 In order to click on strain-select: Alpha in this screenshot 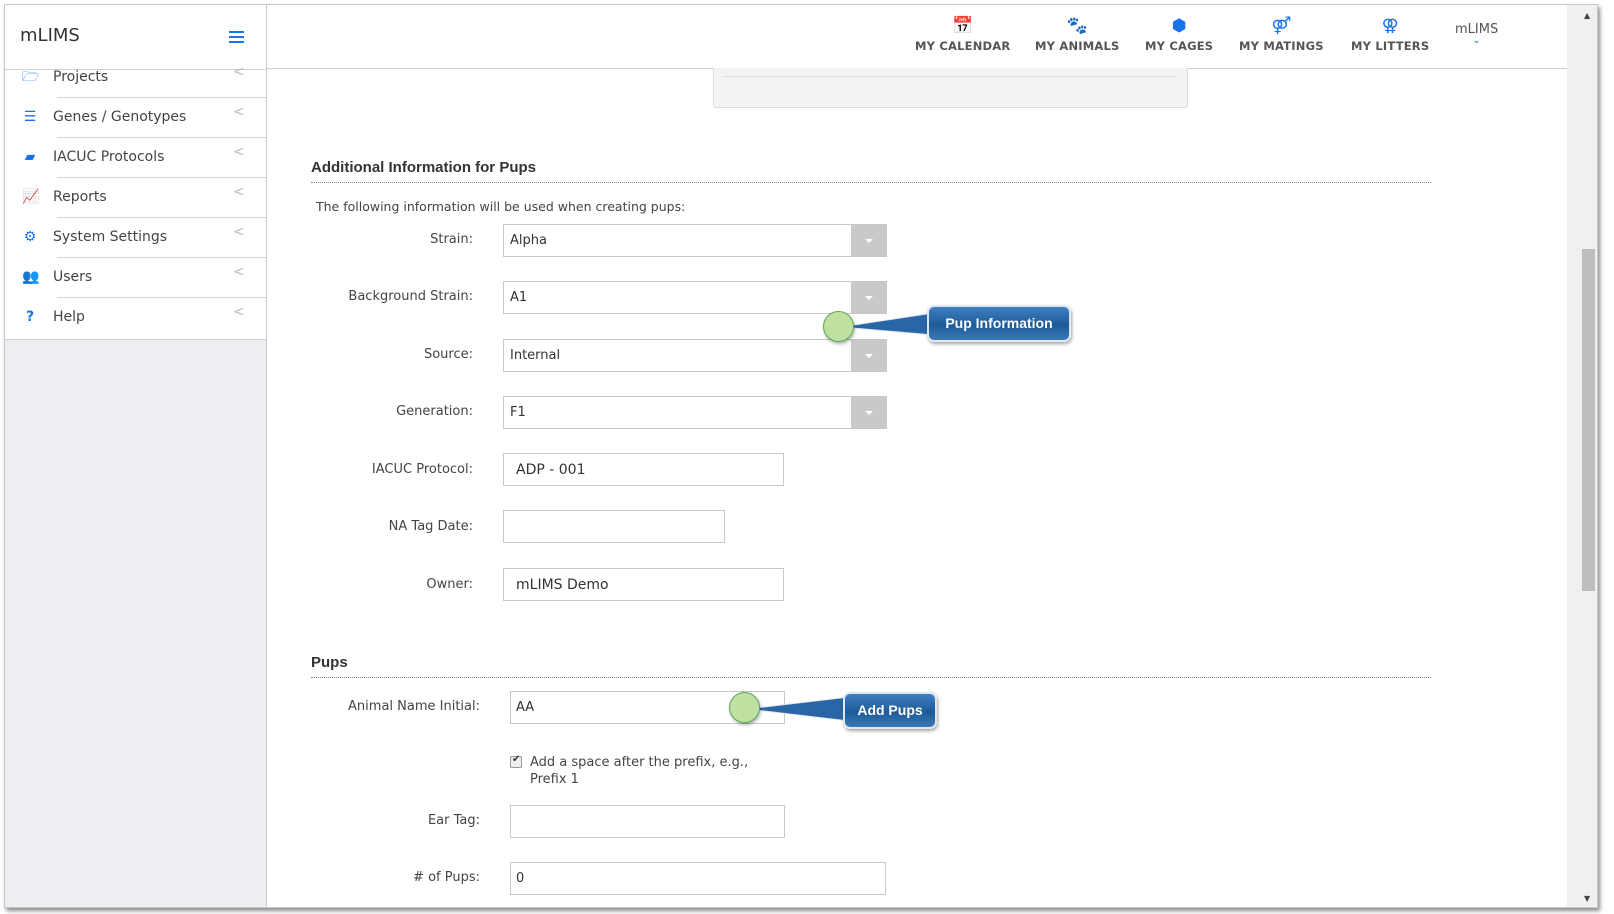, I will do `click(695, 240)`.